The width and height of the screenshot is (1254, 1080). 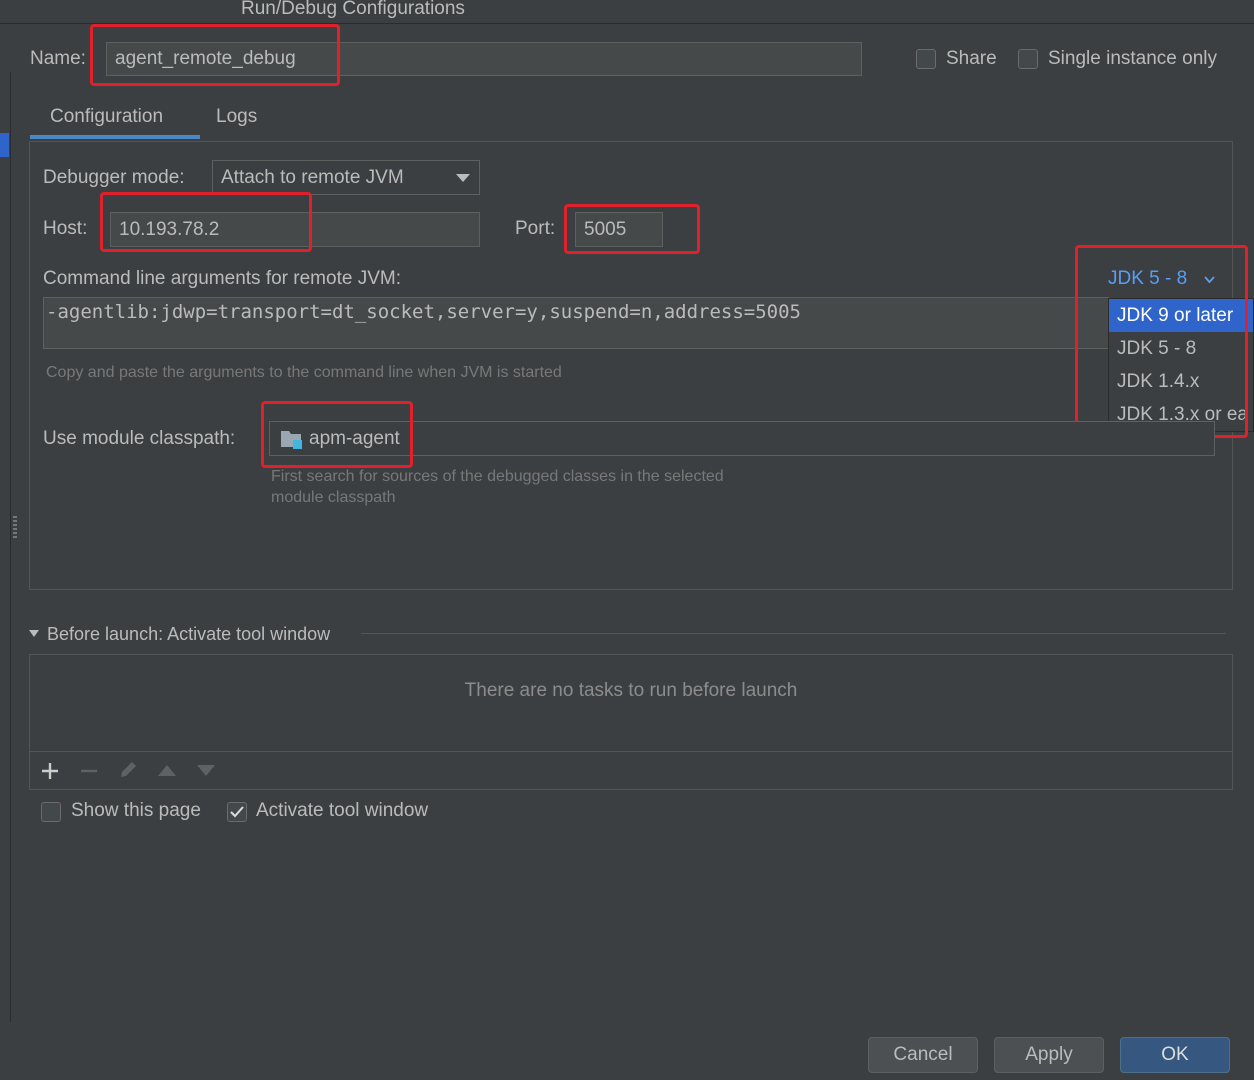 I want to click on share-label: Share, so click(x=971, y=58).